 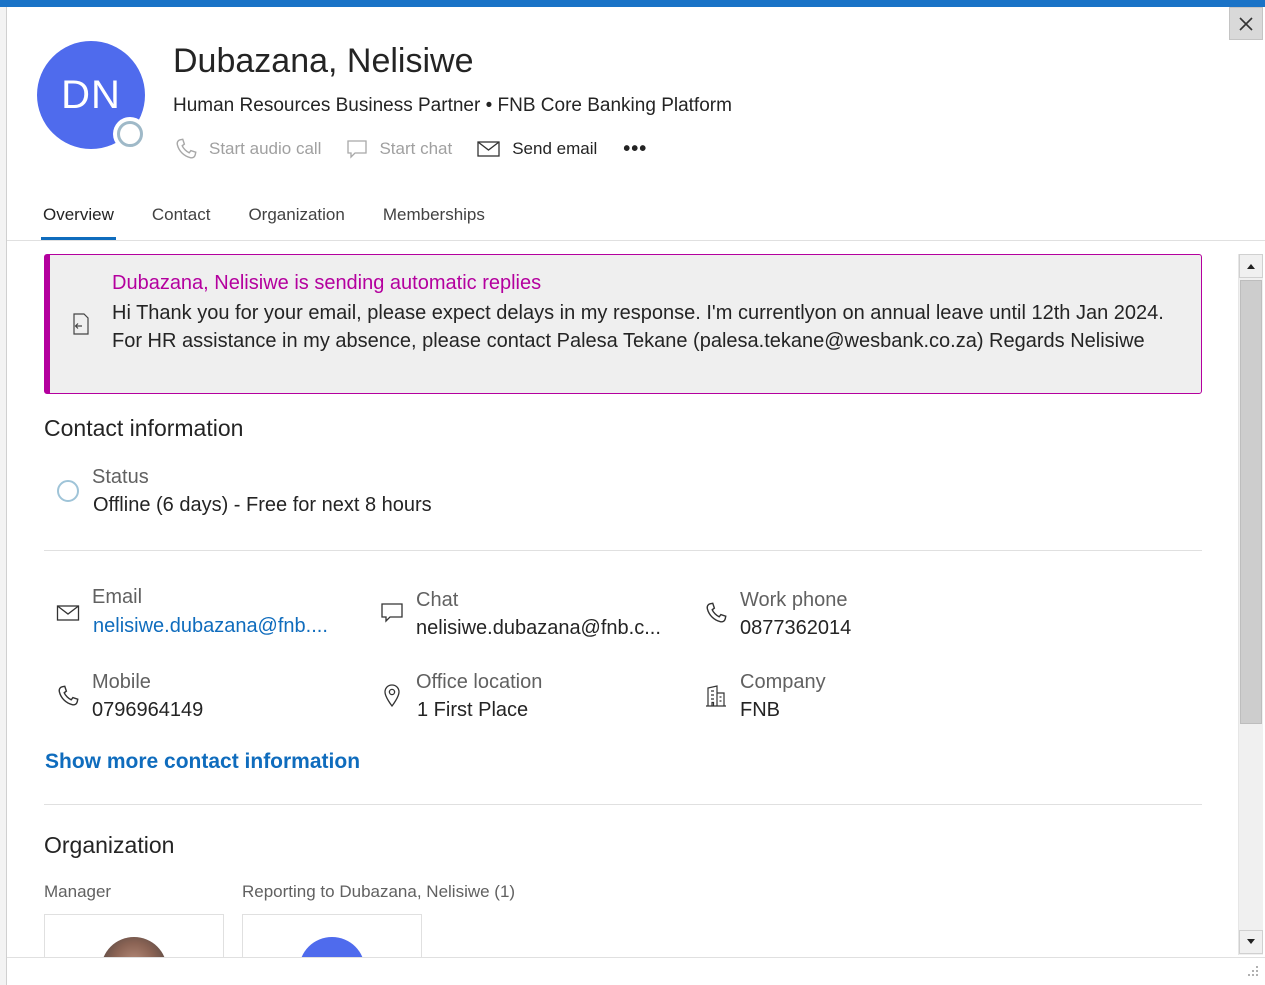 I want to click on tabs-divider, so click(x=636, y=240).